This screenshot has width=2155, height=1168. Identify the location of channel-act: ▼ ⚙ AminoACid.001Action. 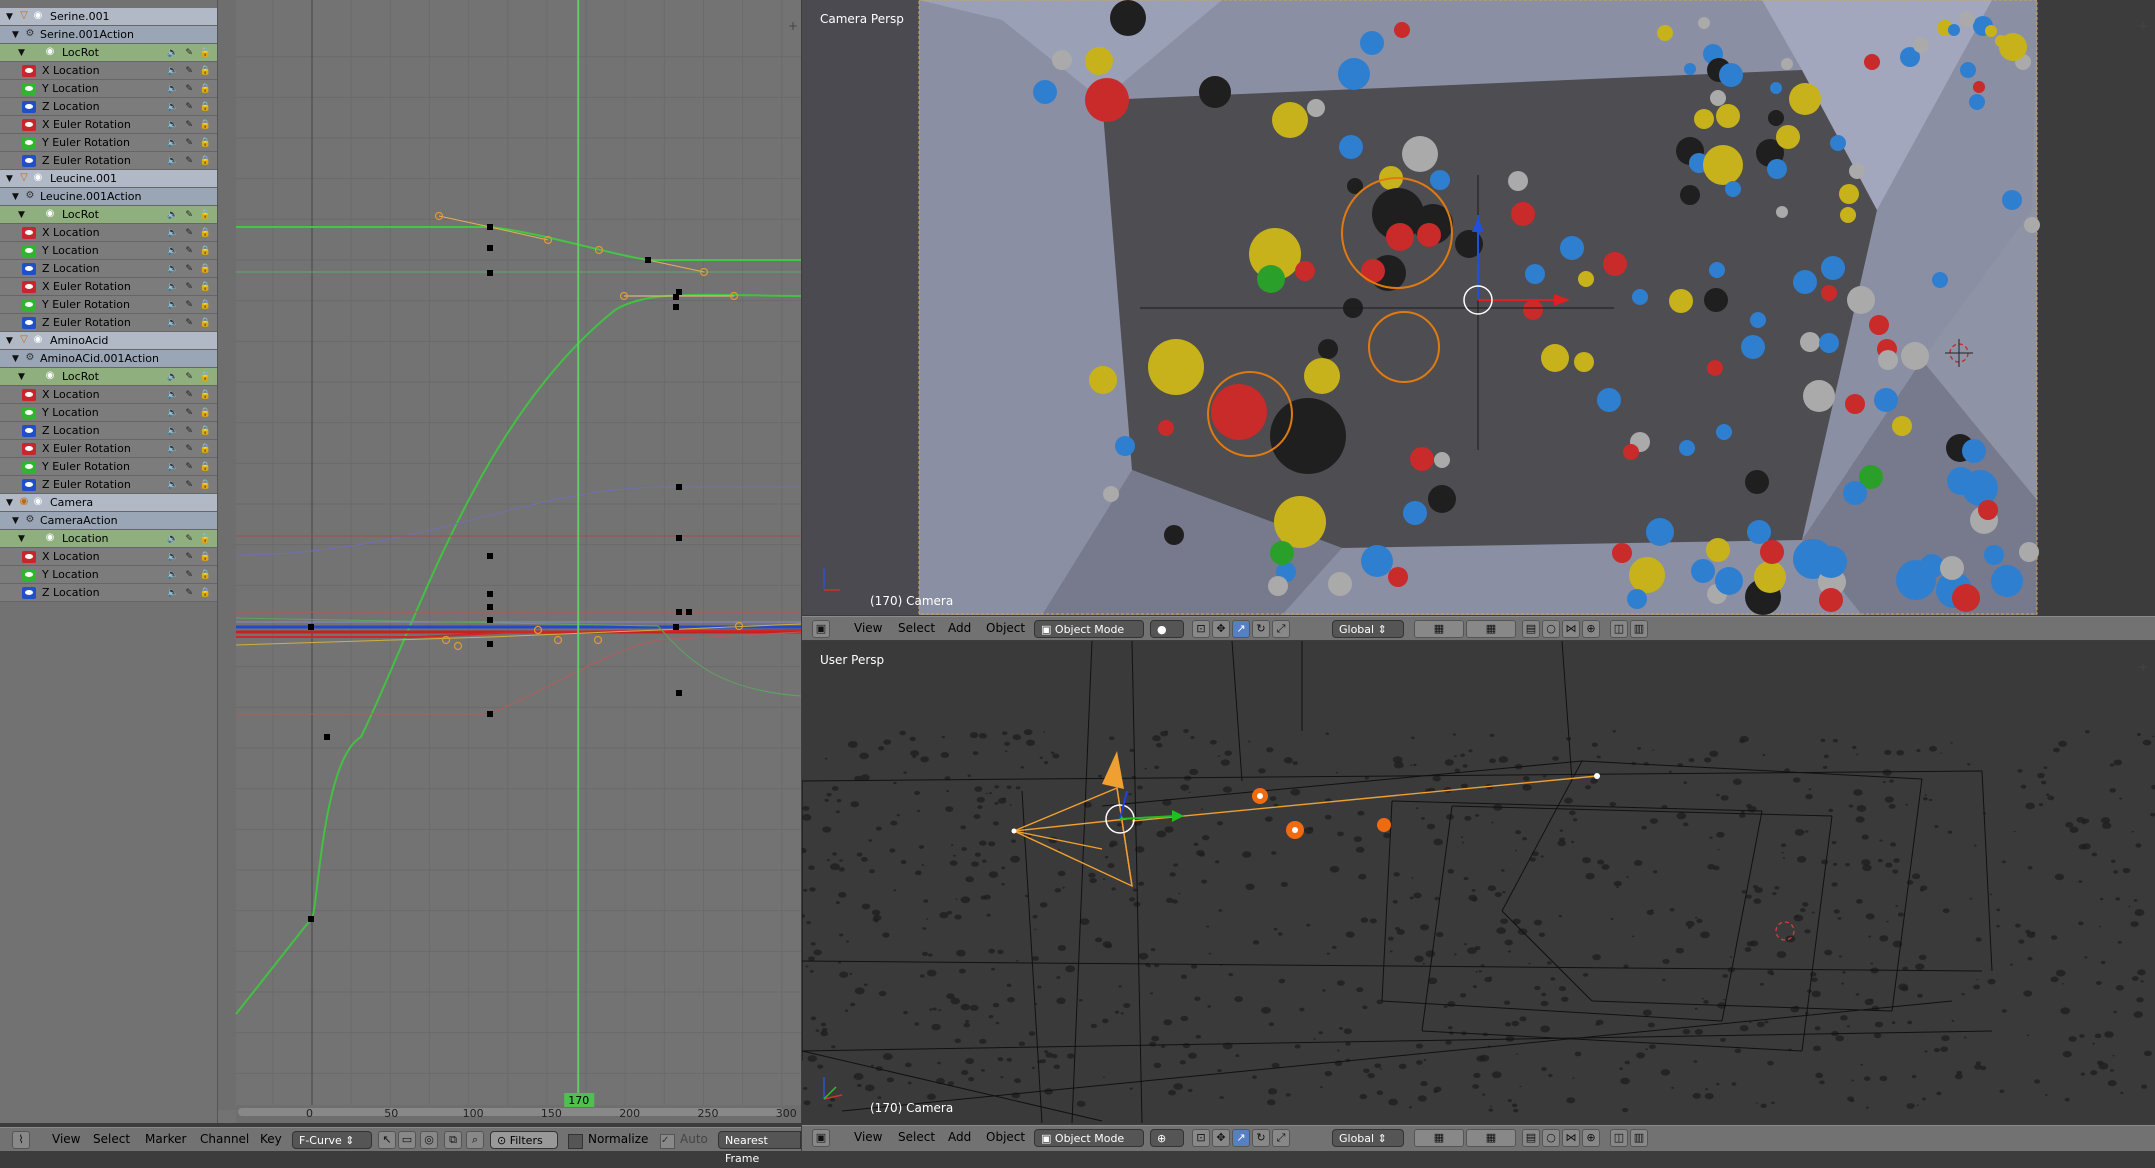
(108, 359).